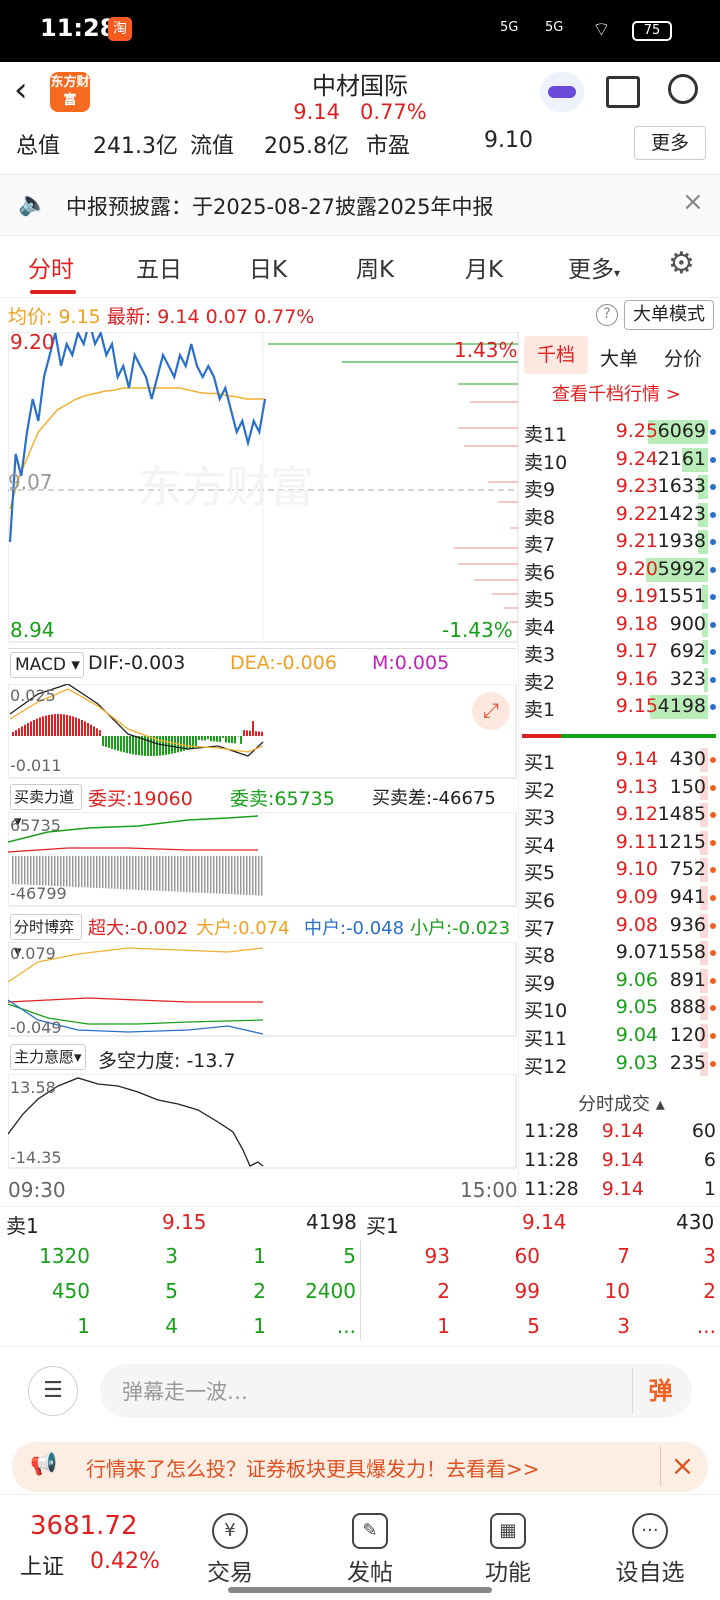 This screenshot has height=1600, width=720. Describe the element at coordinates (620, 1036) in the screenshot. I see `buy-level-row: 买11 9.04 120` at that location.